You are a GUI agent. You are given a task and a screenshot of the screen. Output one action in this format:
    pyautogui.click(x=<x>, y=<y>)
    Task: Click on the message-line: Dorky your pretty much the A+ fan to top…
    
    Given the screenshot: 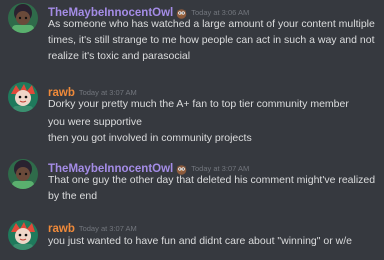 What is the action you would take?
    pyautogui.click(x=198, y=104)
    